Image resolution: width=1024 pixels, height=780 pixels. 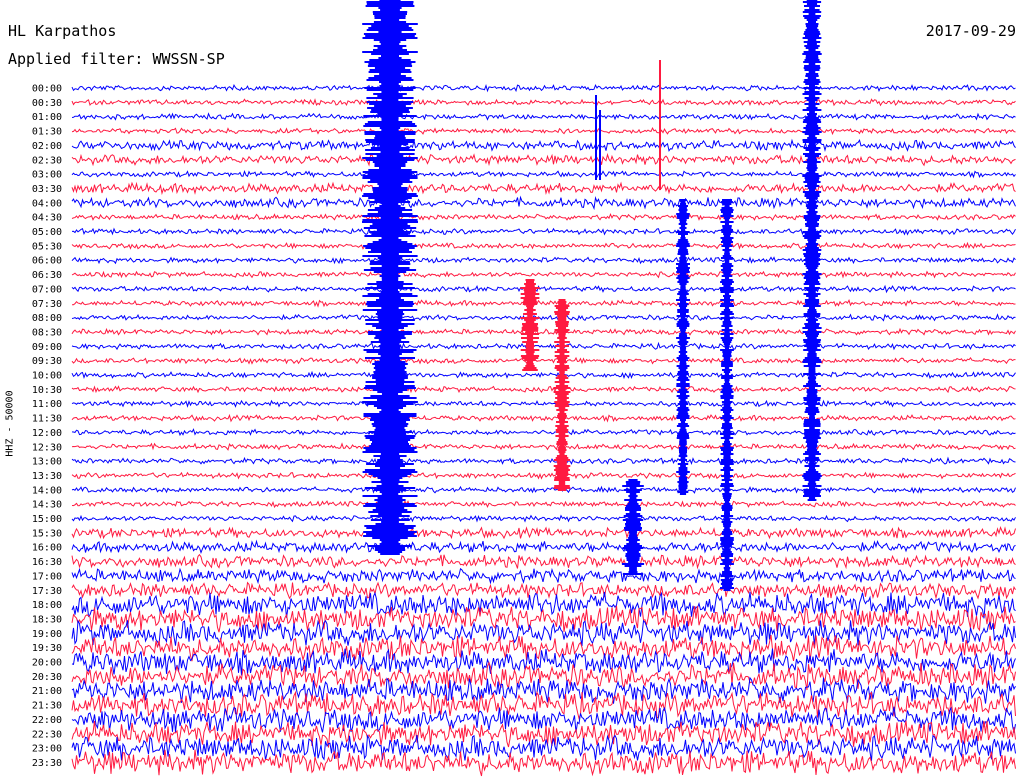 I want to click on row-tick-label: 13:30, so click(x=47, y=476).